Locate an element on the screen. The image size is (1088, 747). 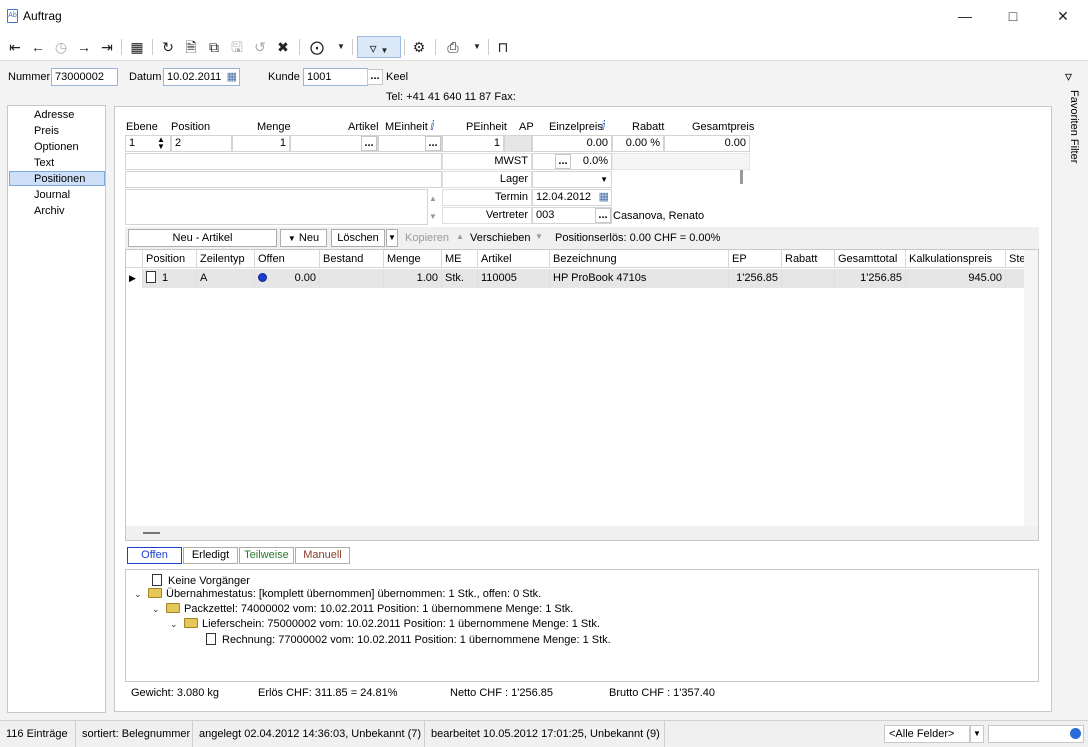
previous-record-icon: ← is located at coordinates (38, 47).